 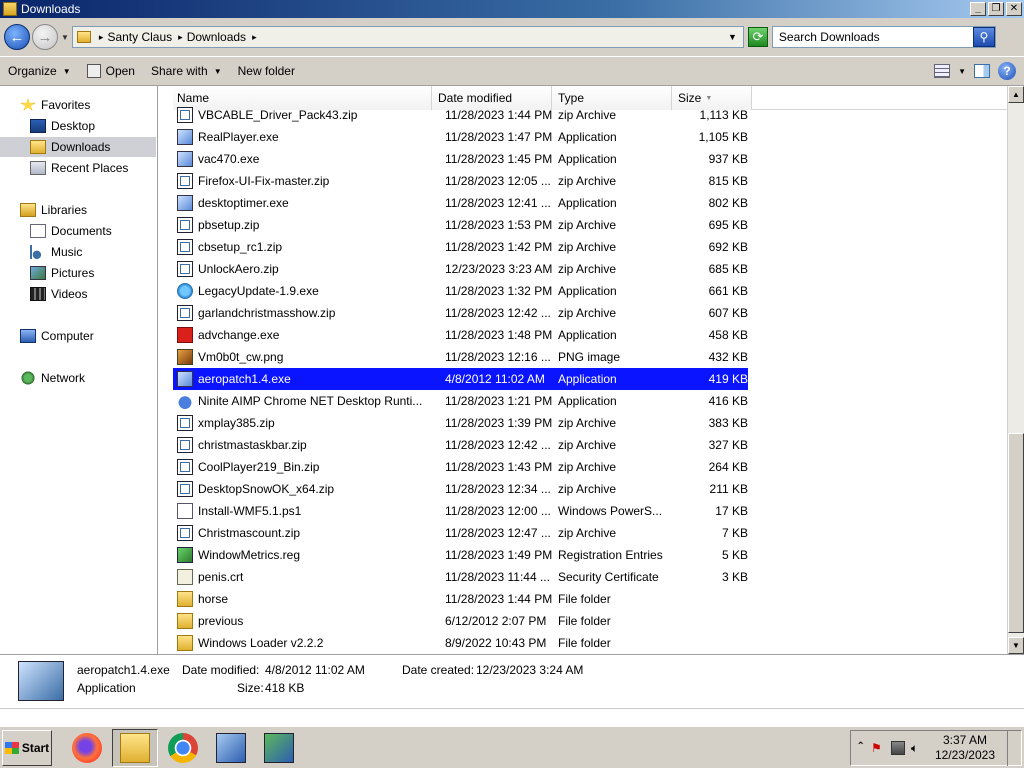 What do you see at coordinates (231, 748) in the screenshot?
I see `taskbar-control-panel` at bounding box center [231, 748].